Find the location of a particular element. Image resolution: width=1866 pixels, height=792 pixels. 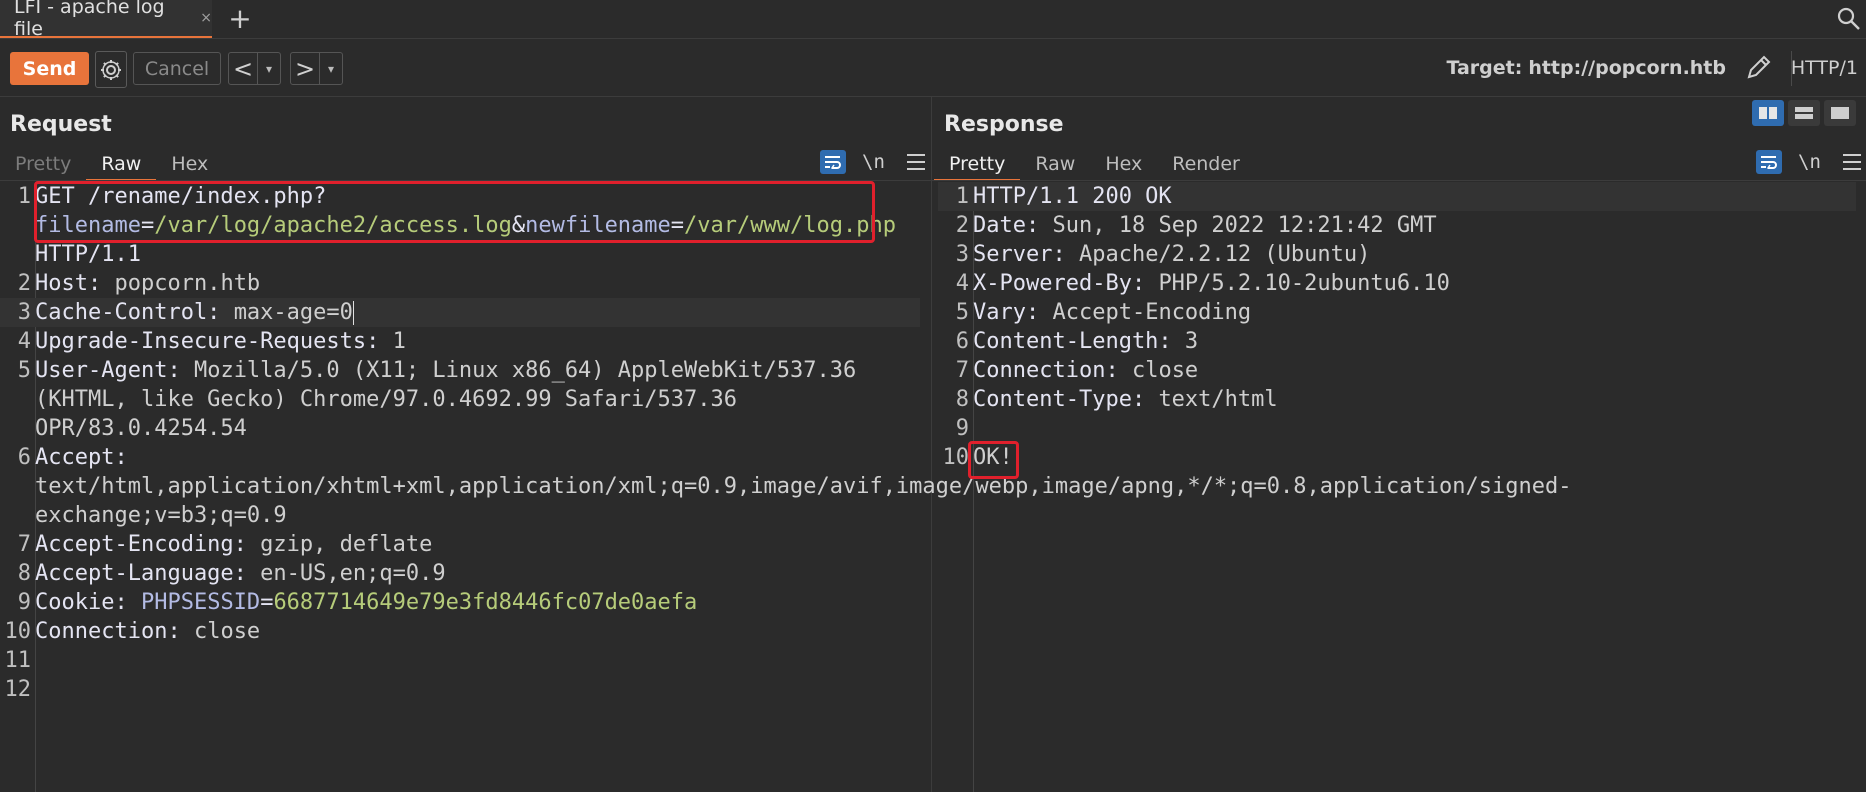

request-line: 12 is located at coordinates (460, 689).